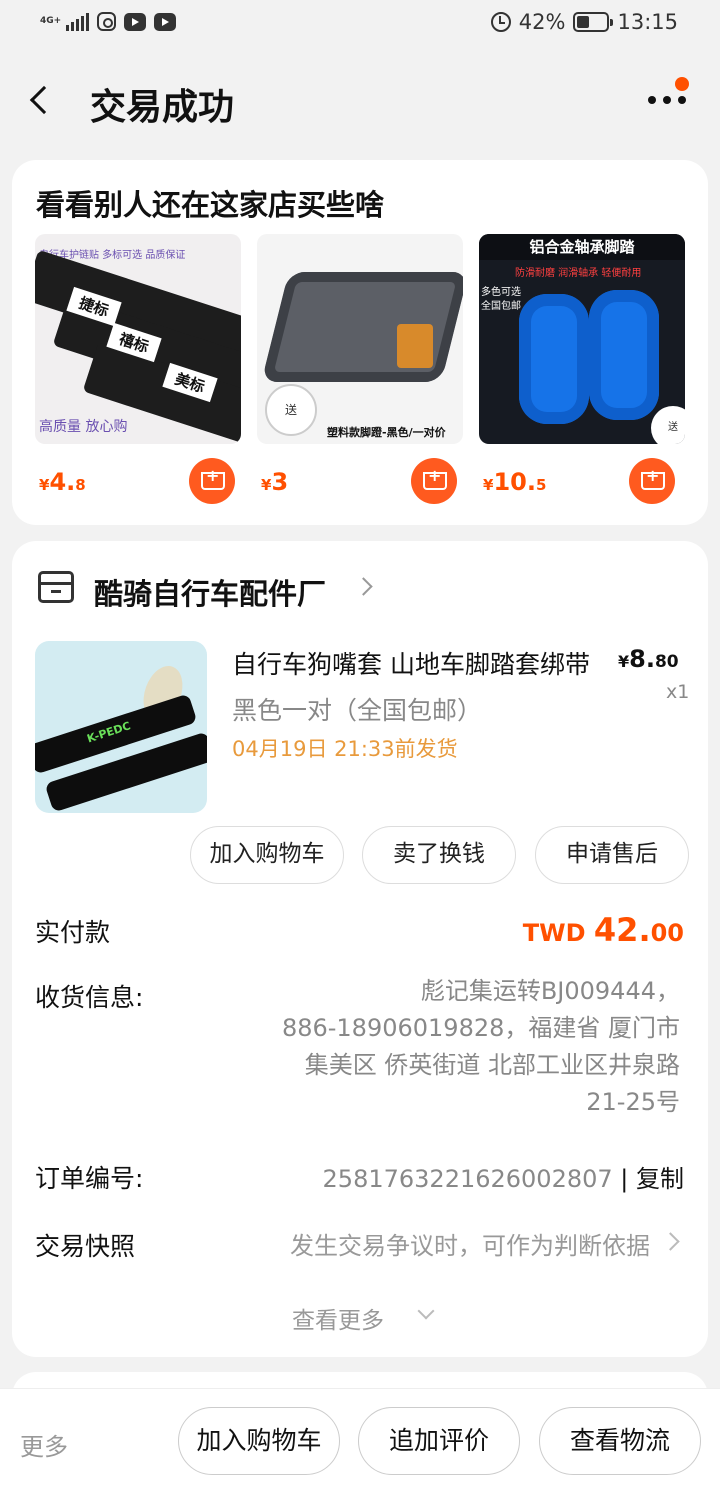  Describe the element at coordinates (85, 1245) in the screenshot. I see `snapshot-label: 交易快照` at that location.